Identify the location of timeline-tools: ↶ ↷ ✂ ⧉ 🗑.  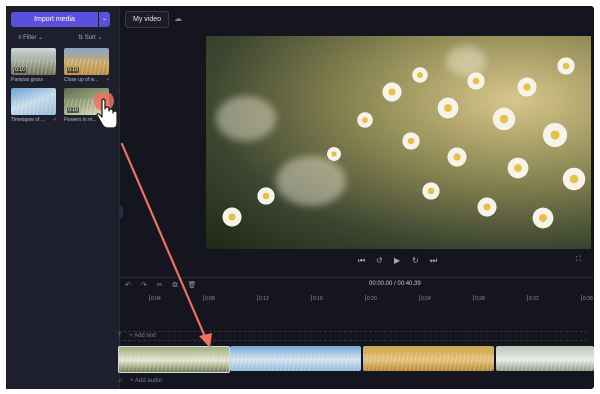
(164, 285).